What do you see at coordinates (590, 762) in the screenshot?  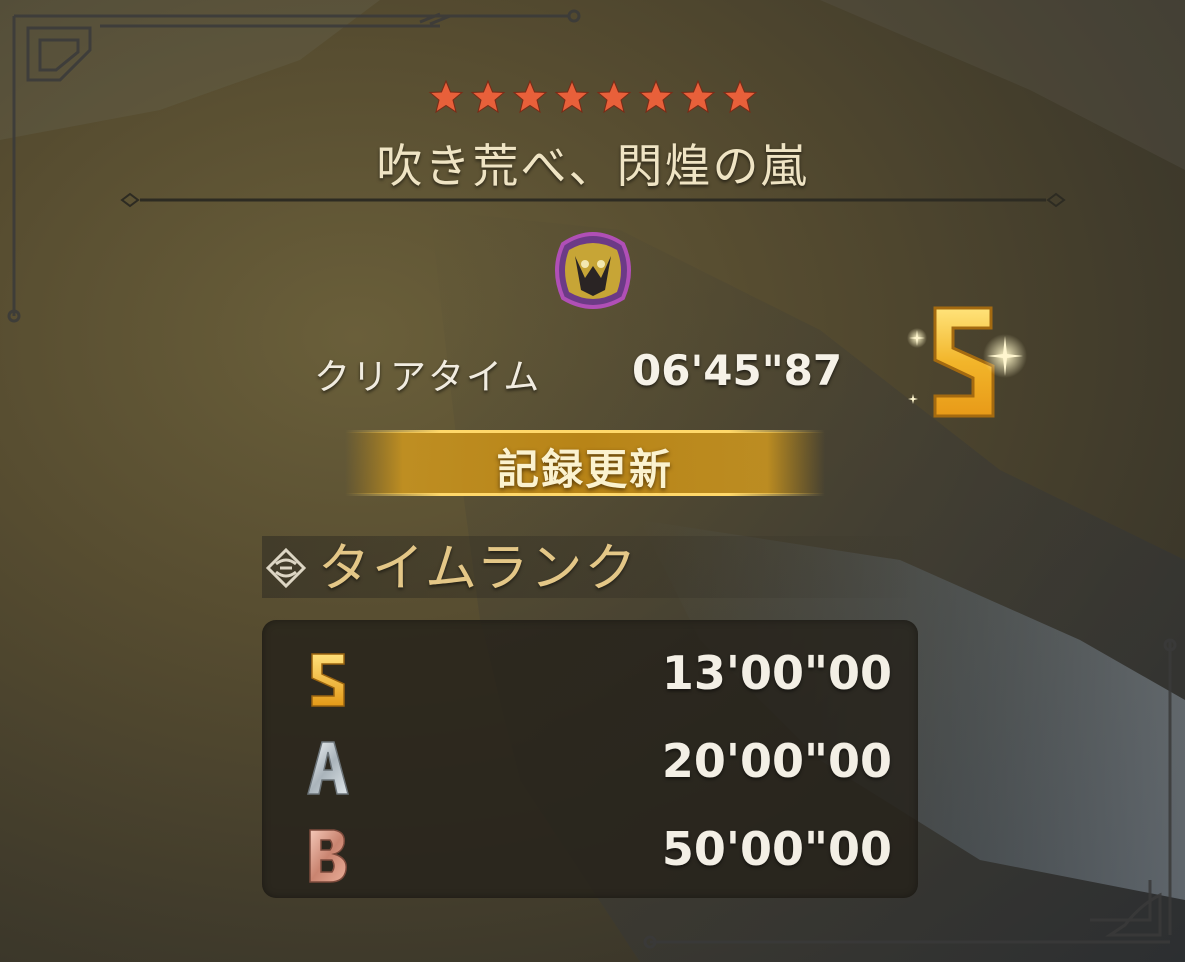 I see `rank-row-a: 20'00"00` at bounding box center [590, 762].